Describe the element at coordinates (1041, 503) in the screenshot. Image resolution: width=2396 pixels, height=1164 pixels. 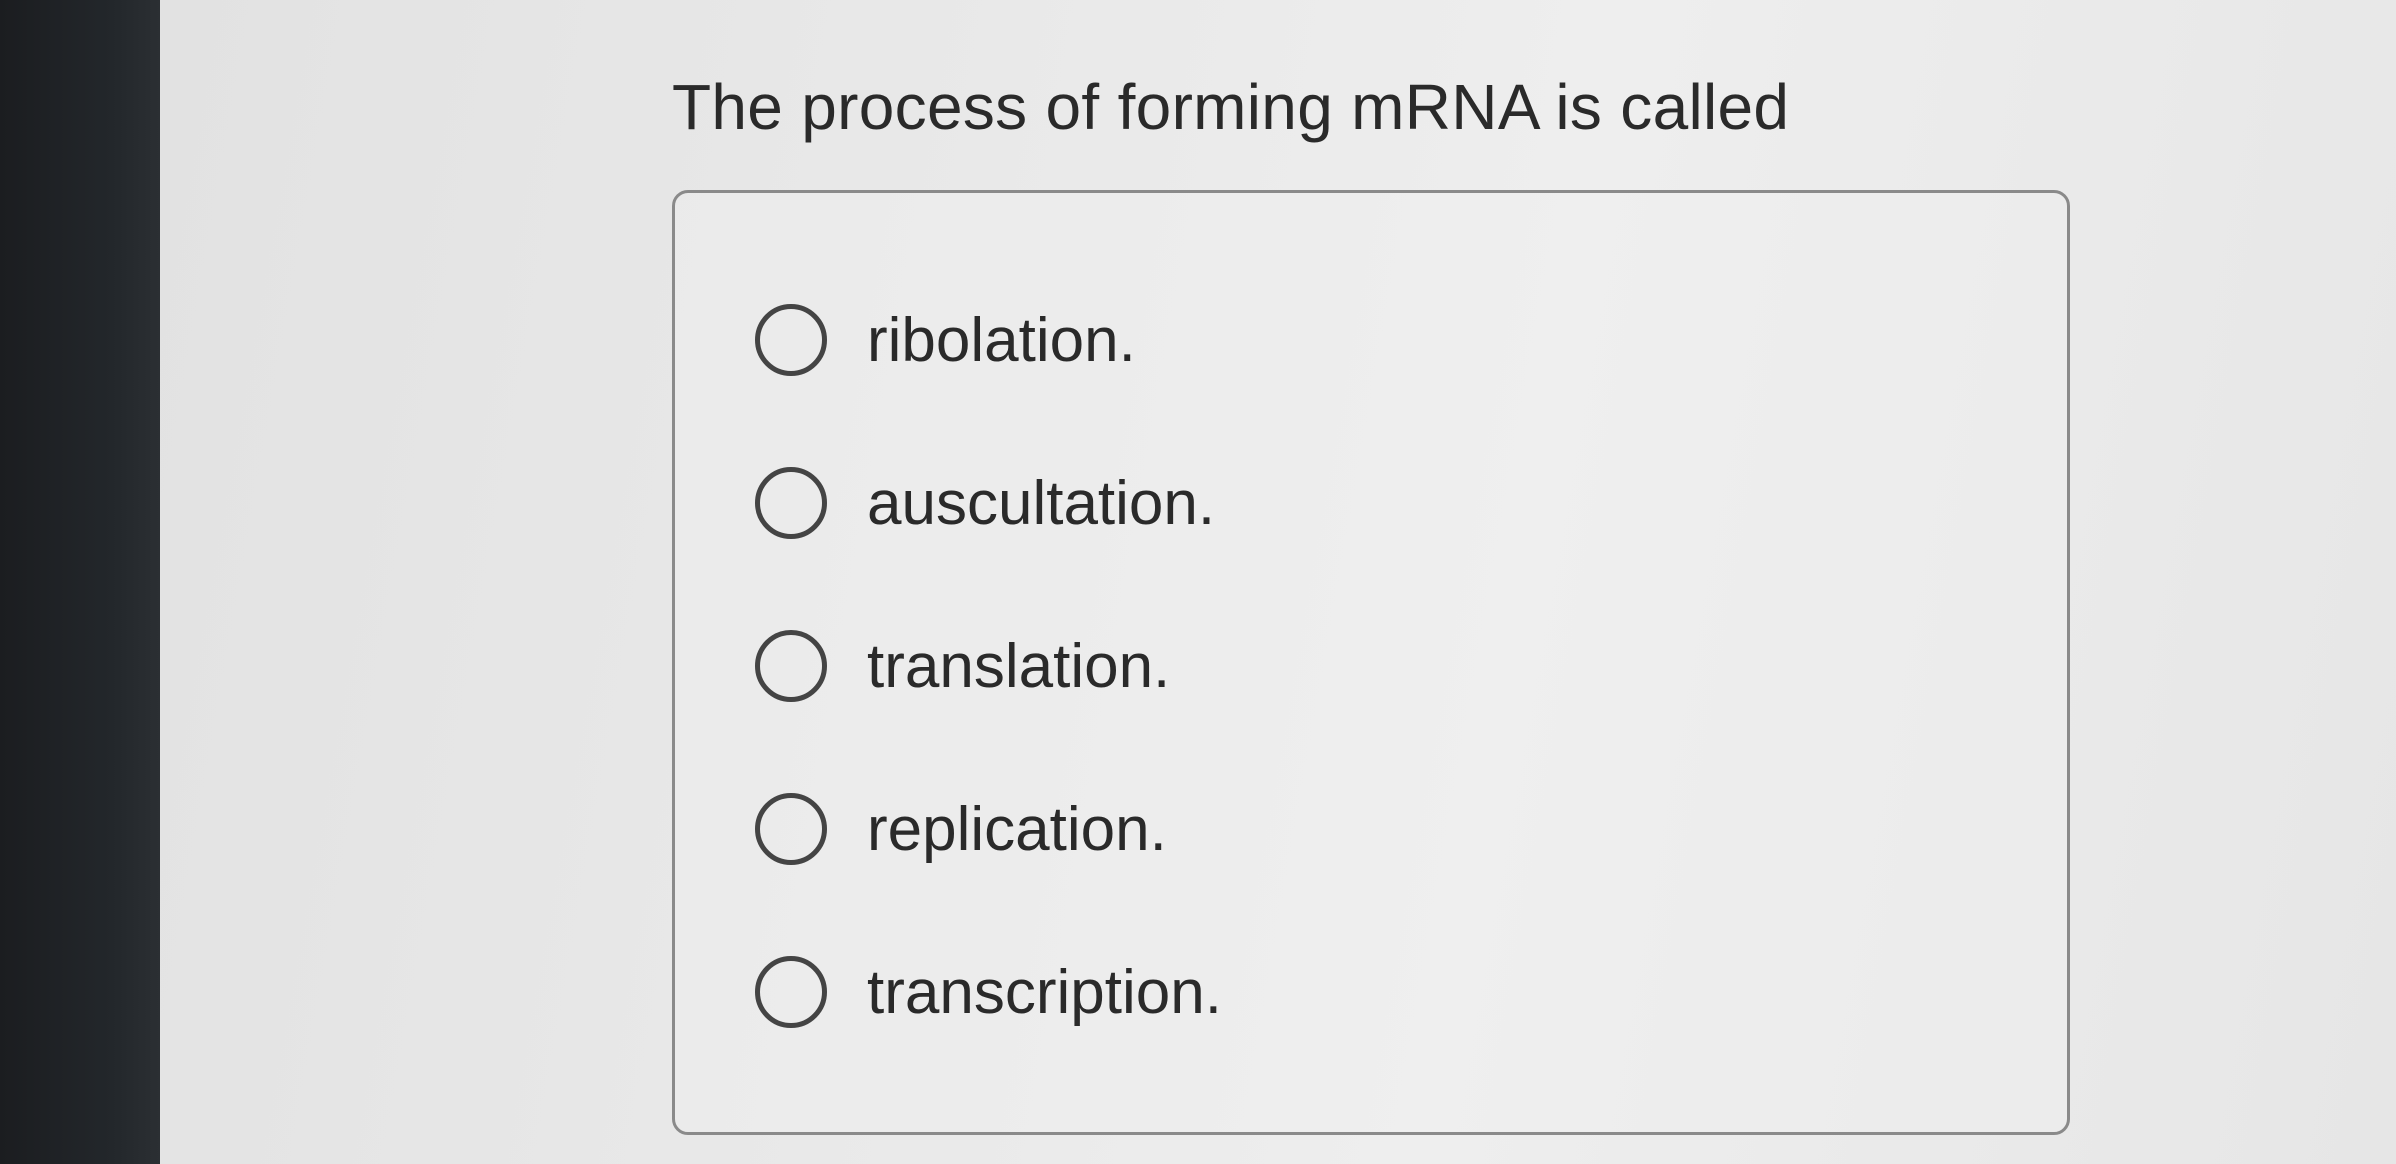
I see `option-label: auscultation.` at that location.